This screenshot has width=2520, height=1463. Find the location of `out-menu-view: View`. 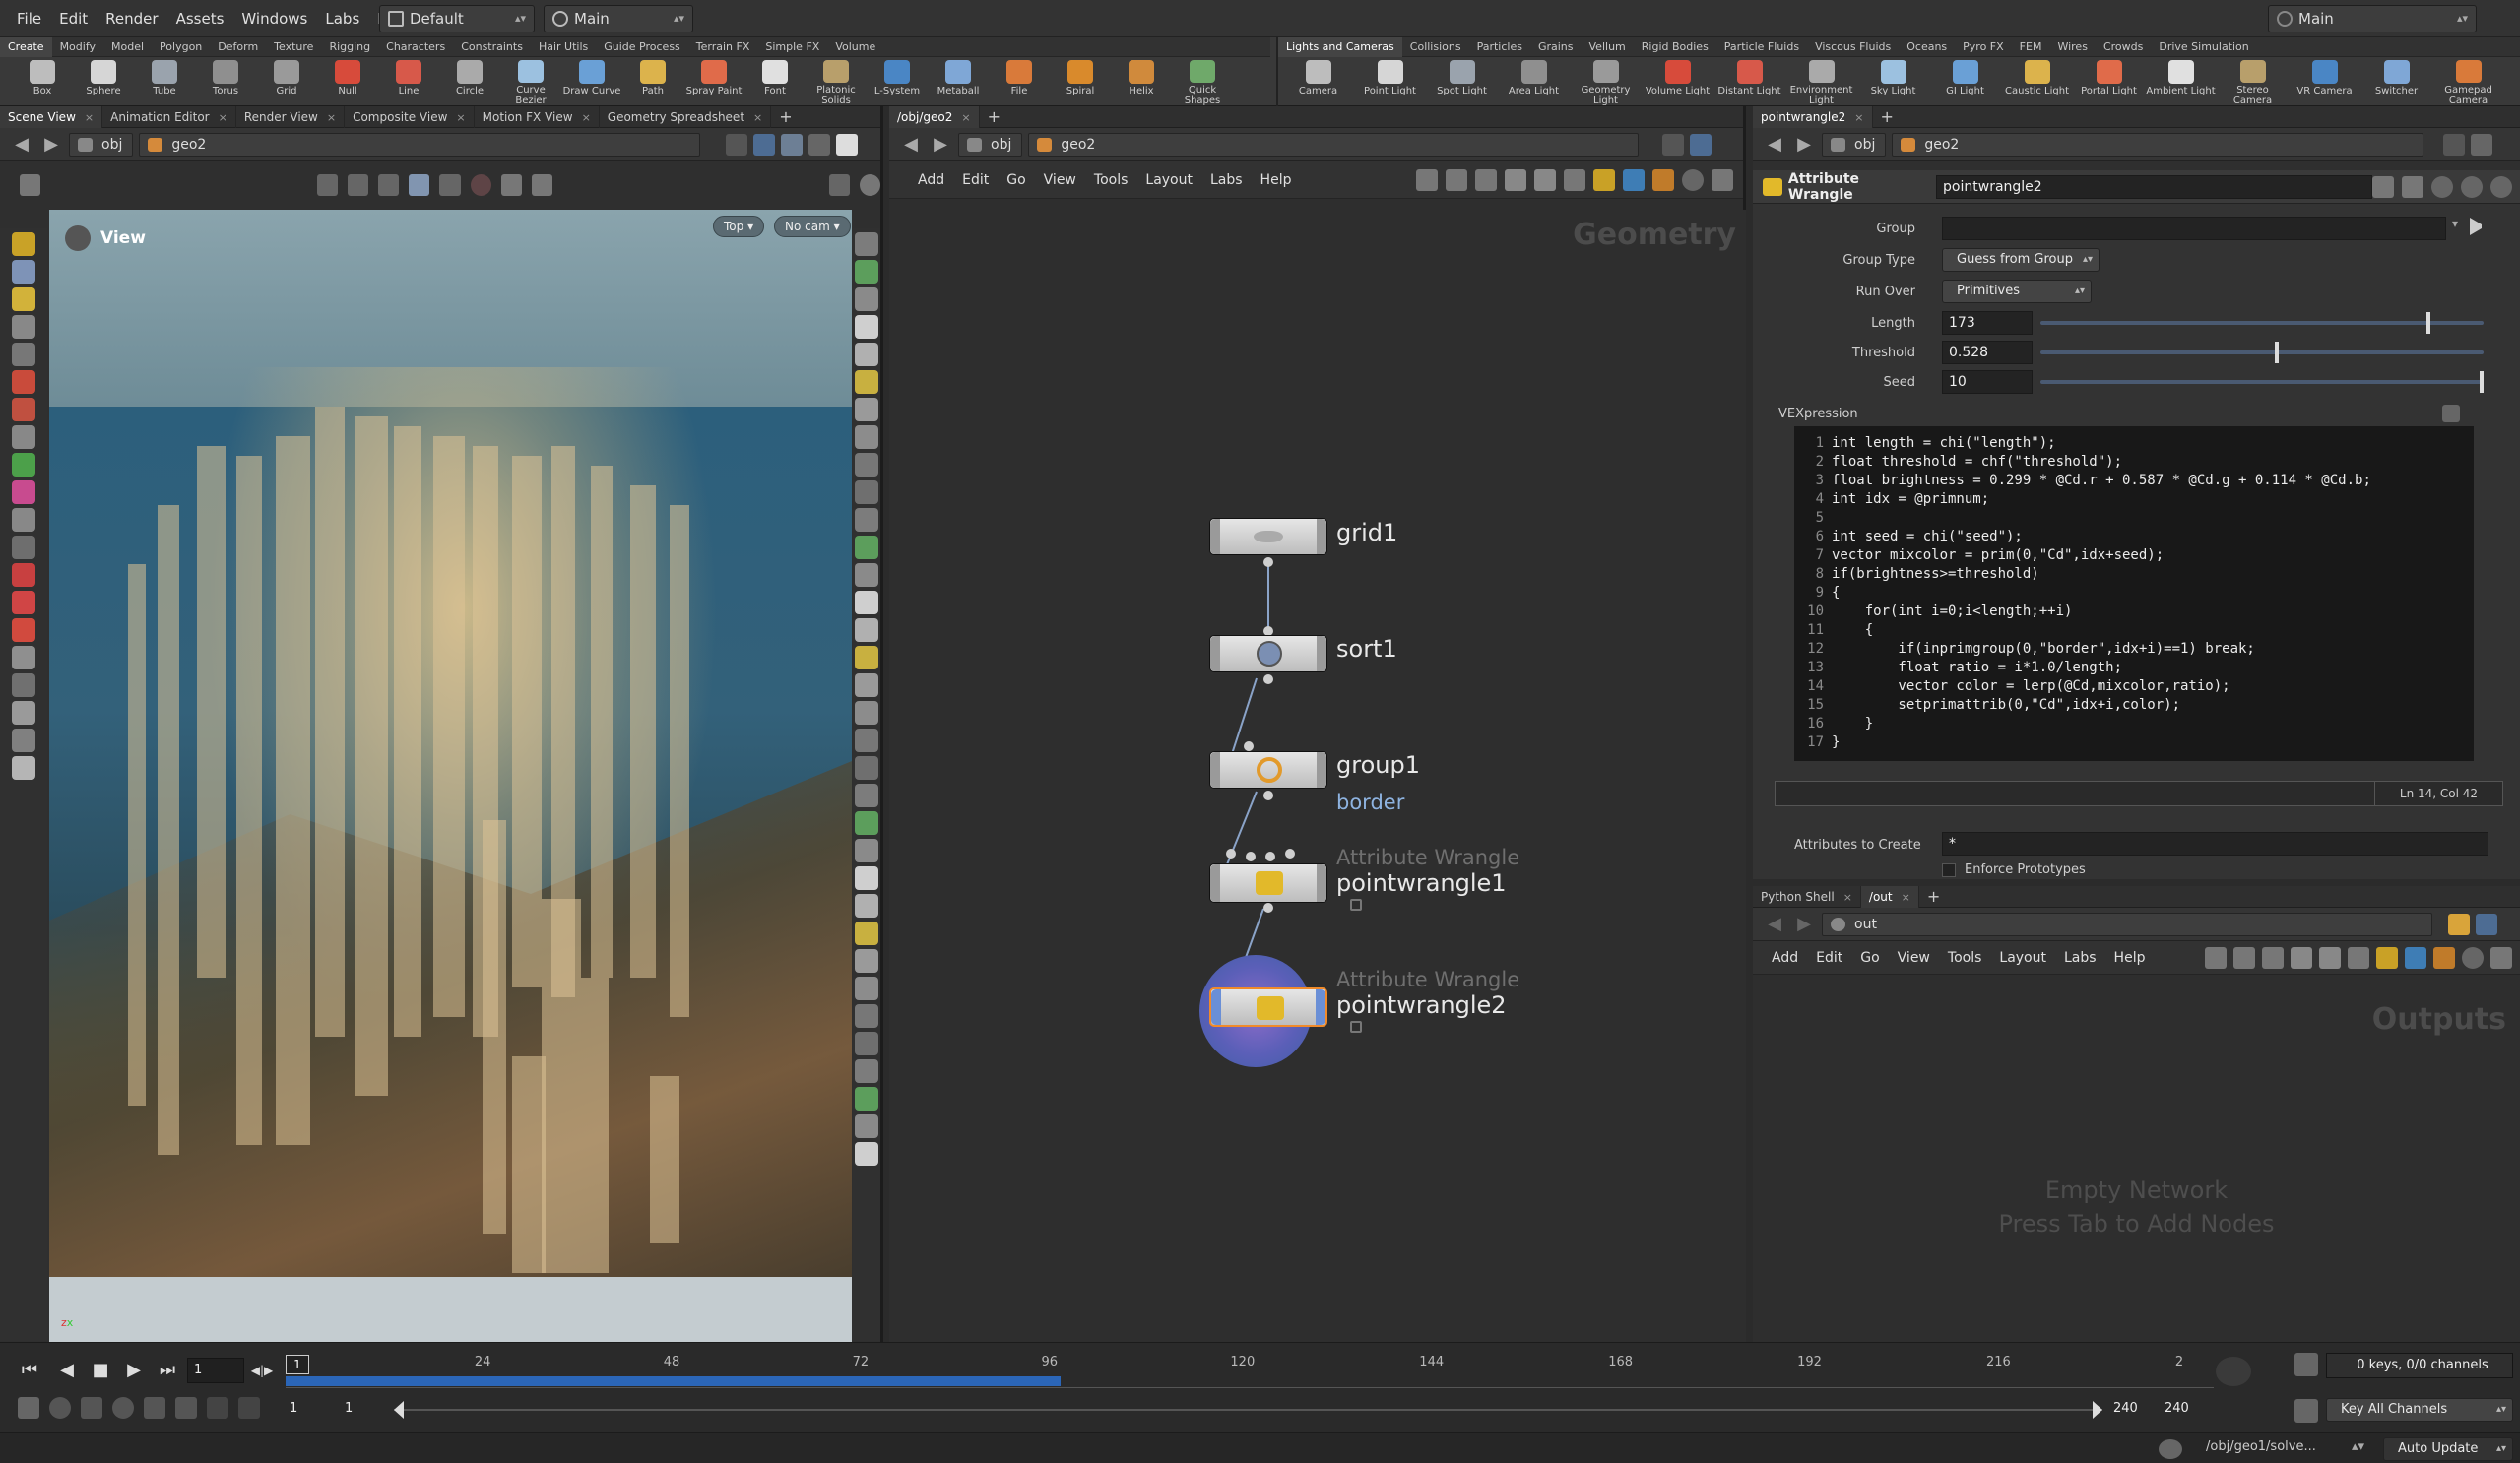

out-menu-view: View is located at coordinates (1914, 958).